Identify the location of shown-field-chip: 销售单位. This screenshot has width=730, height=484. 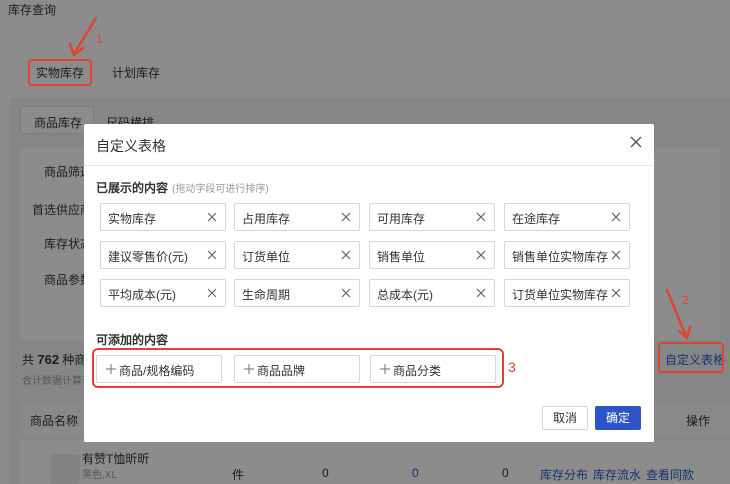
(432, 255).